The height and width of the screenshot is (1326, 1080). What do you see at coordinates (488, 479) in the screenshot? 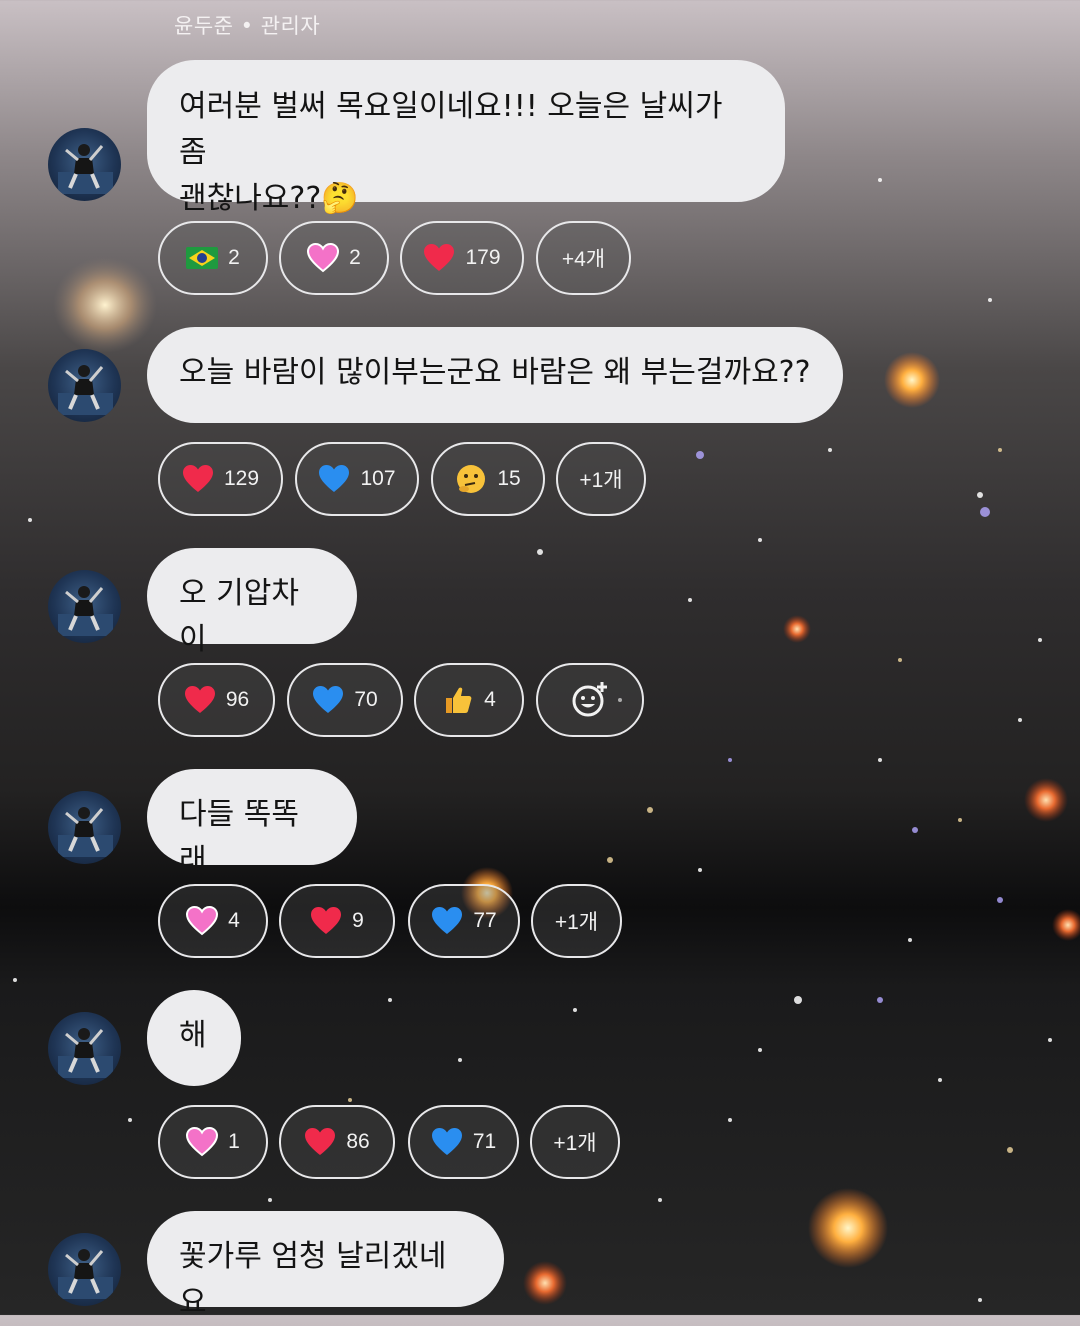
I see `reaction-chip: 15` at bounding box center [488, 479].